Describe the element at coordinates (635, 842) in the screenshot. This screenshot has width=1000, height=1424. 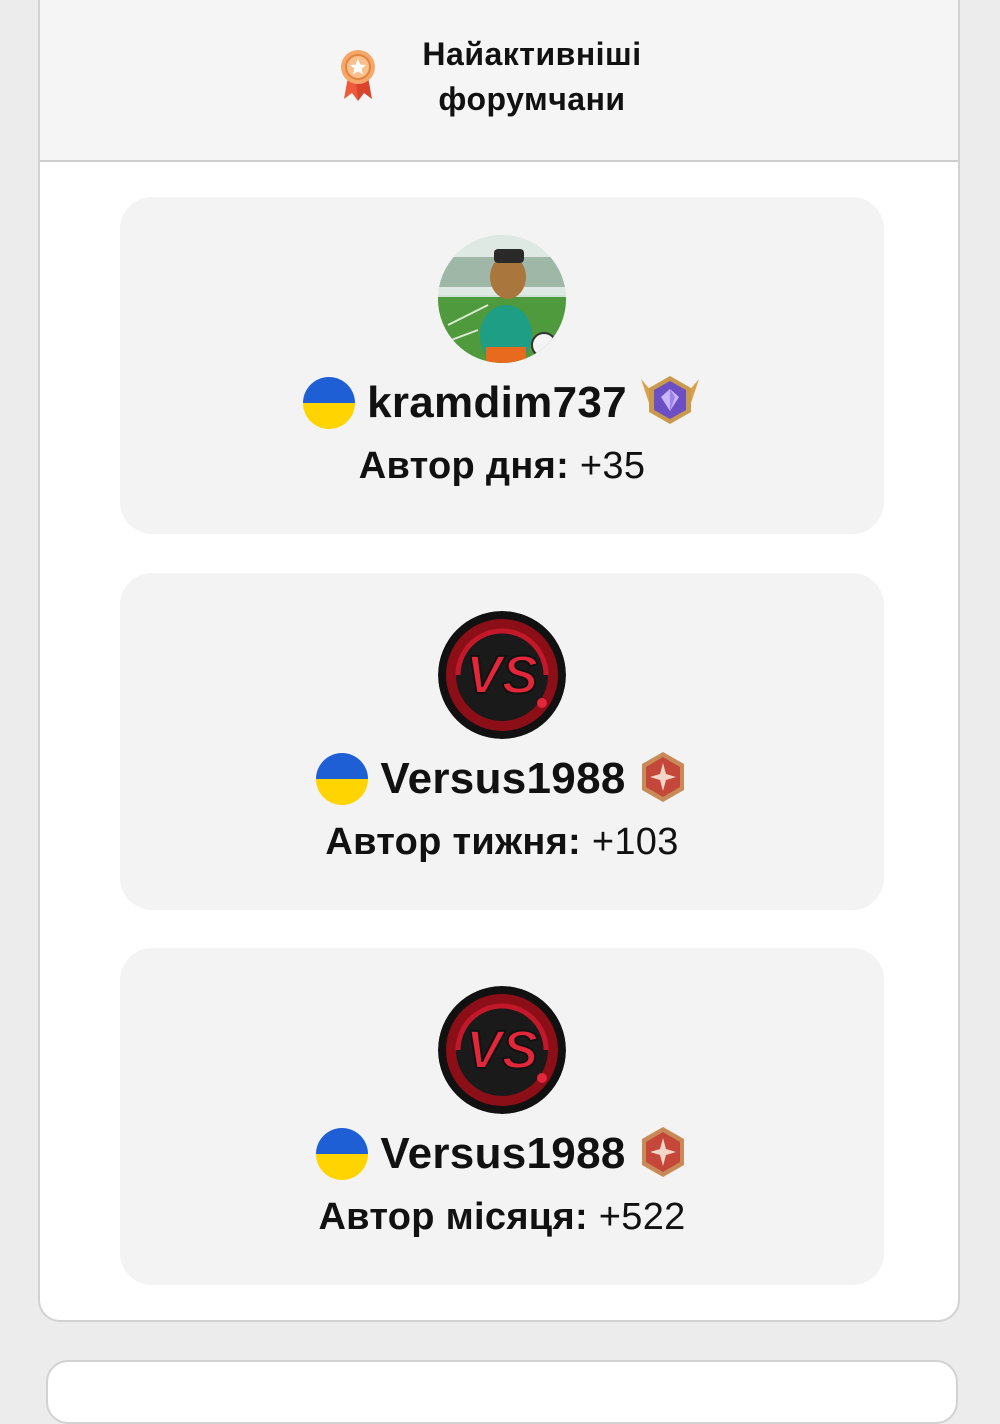
I see `stat-score: +103` at that location.